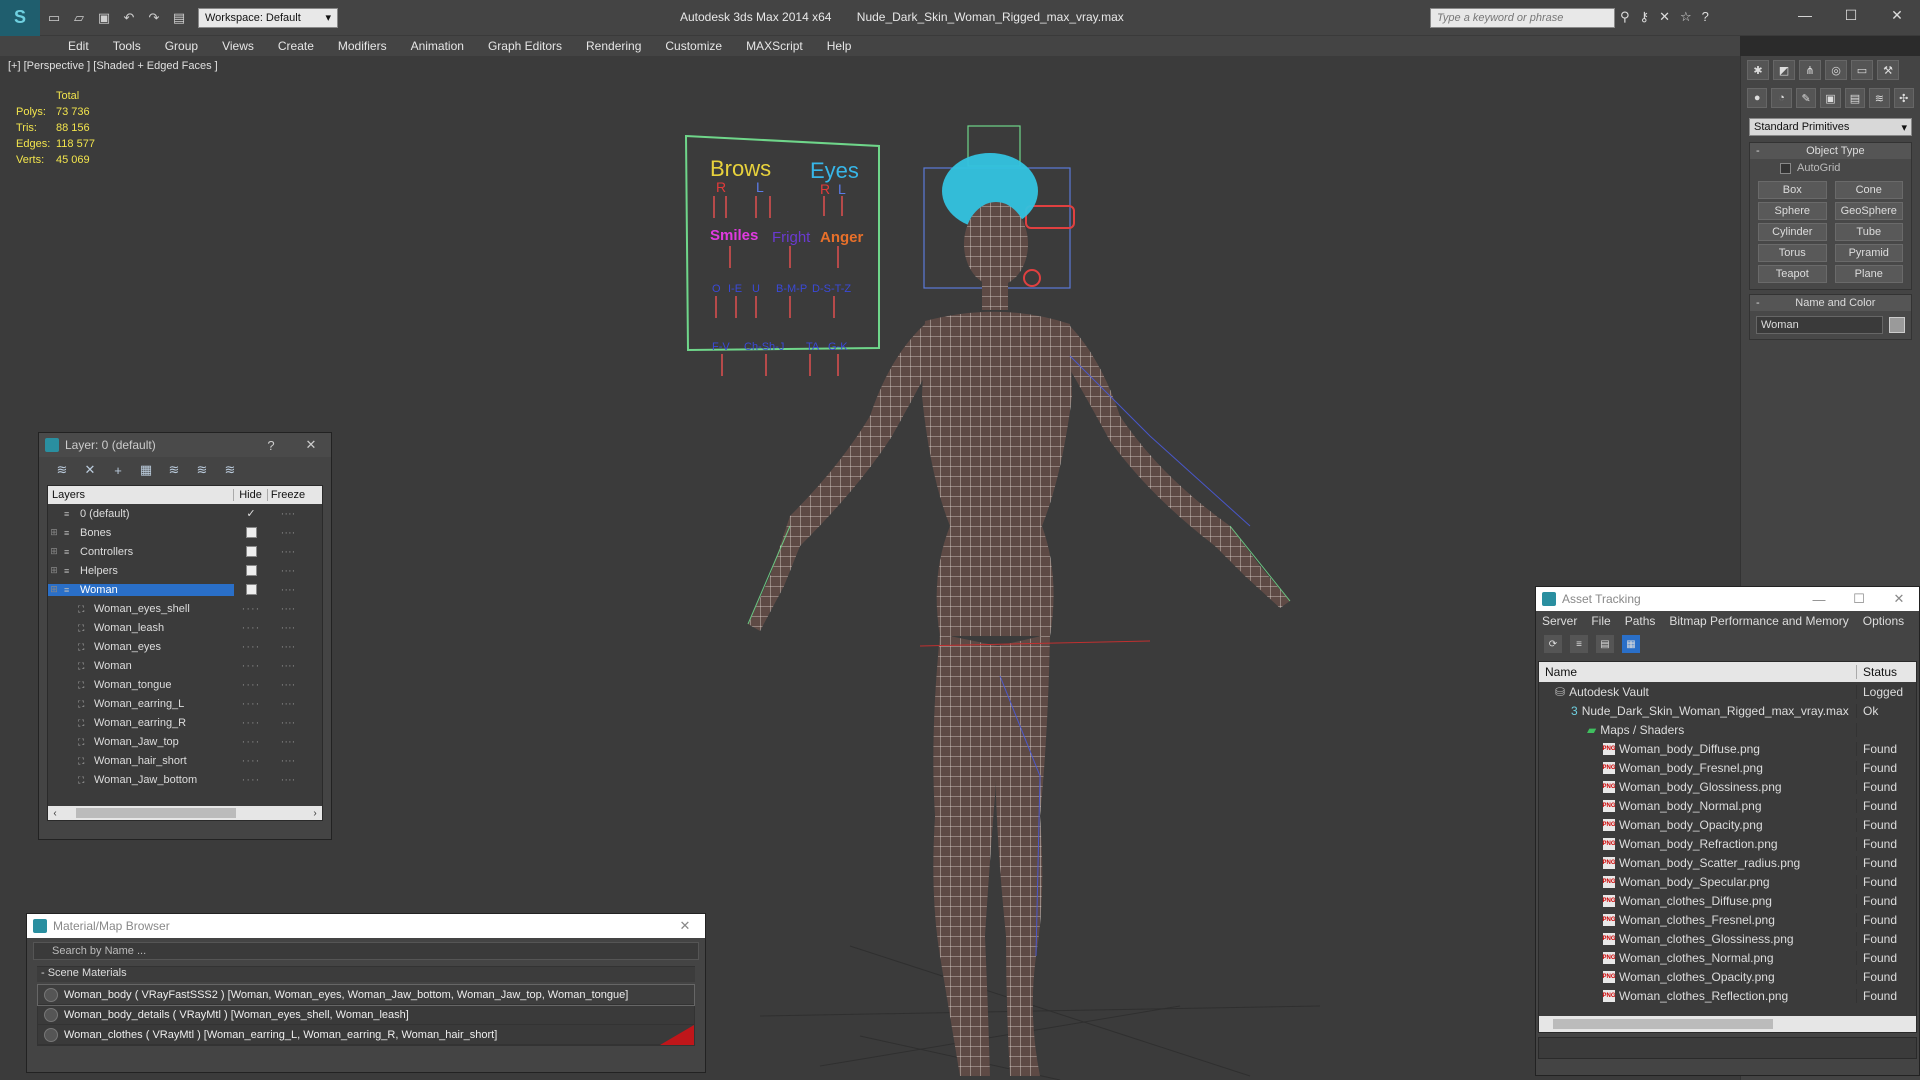 The height and width of the screenshot is (1080, 1920). What do you see at coordinates (118, 470) in the screenshot?
I see `add-to-layer-icon: +` at bounding box center [118, 470].